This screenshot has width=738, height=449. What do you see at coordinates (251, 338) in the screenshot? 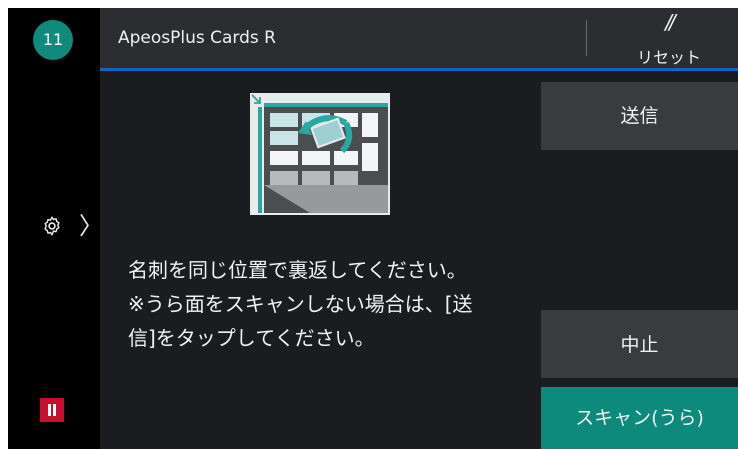
I see `message-line: 信]をタップしてください。` at bounding box center [251, 338].